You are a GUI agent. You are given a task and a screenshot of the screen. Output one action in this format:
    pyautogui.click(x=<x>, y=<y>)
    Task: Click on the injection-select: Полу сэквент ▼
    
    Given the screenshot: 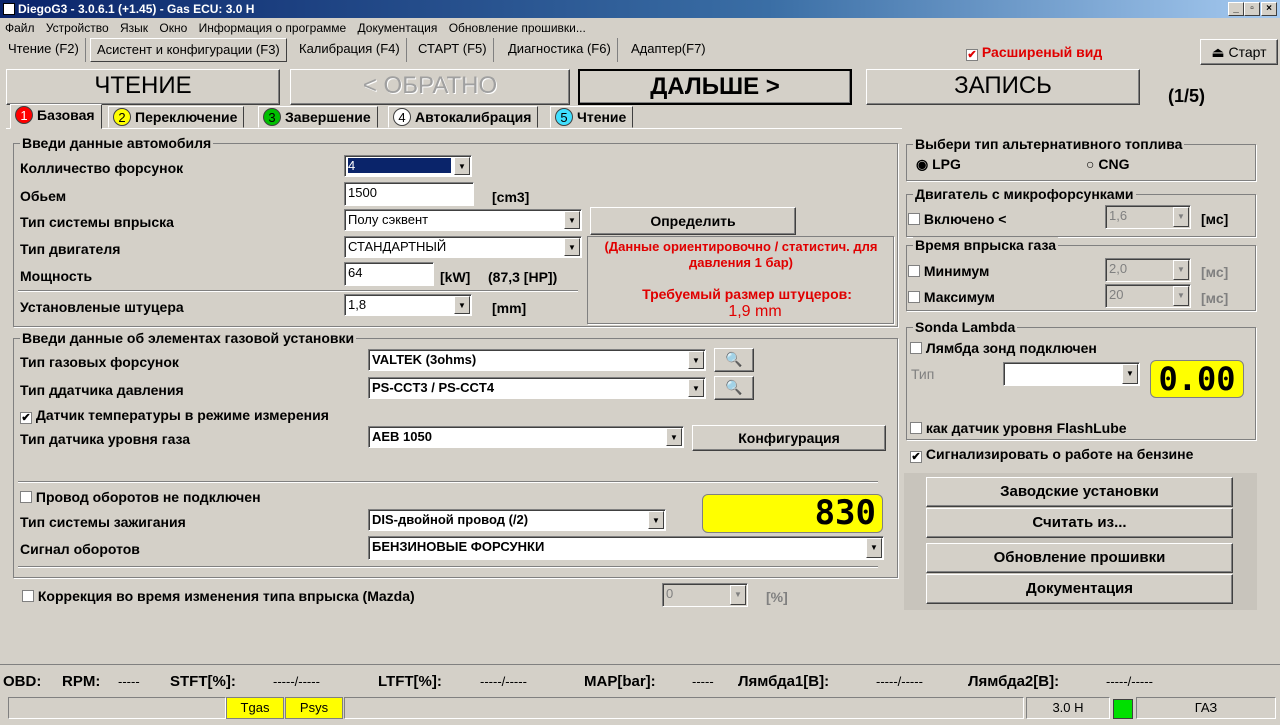 What is the action you would take?
    pyautogui.click(x=463, y=220)
    